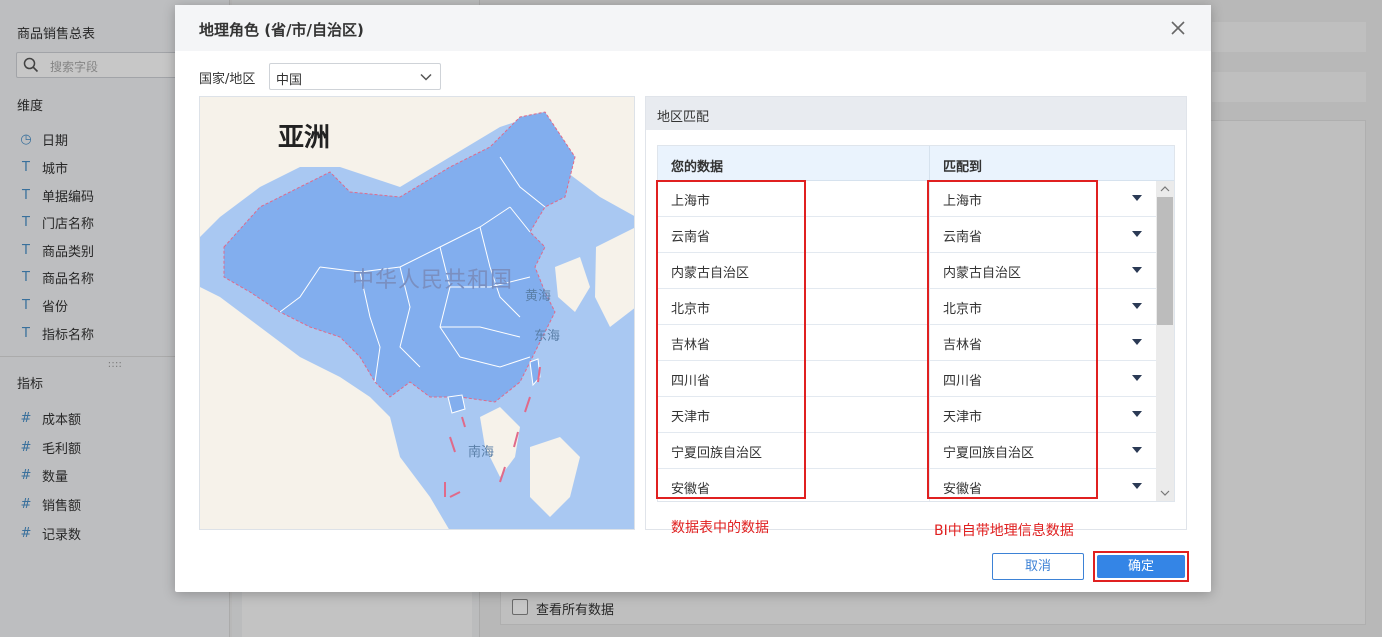  What do you see at coordinates (355, 76) in the screenshot?
I see `country-select: 中国` at bounding box center [355, 76].